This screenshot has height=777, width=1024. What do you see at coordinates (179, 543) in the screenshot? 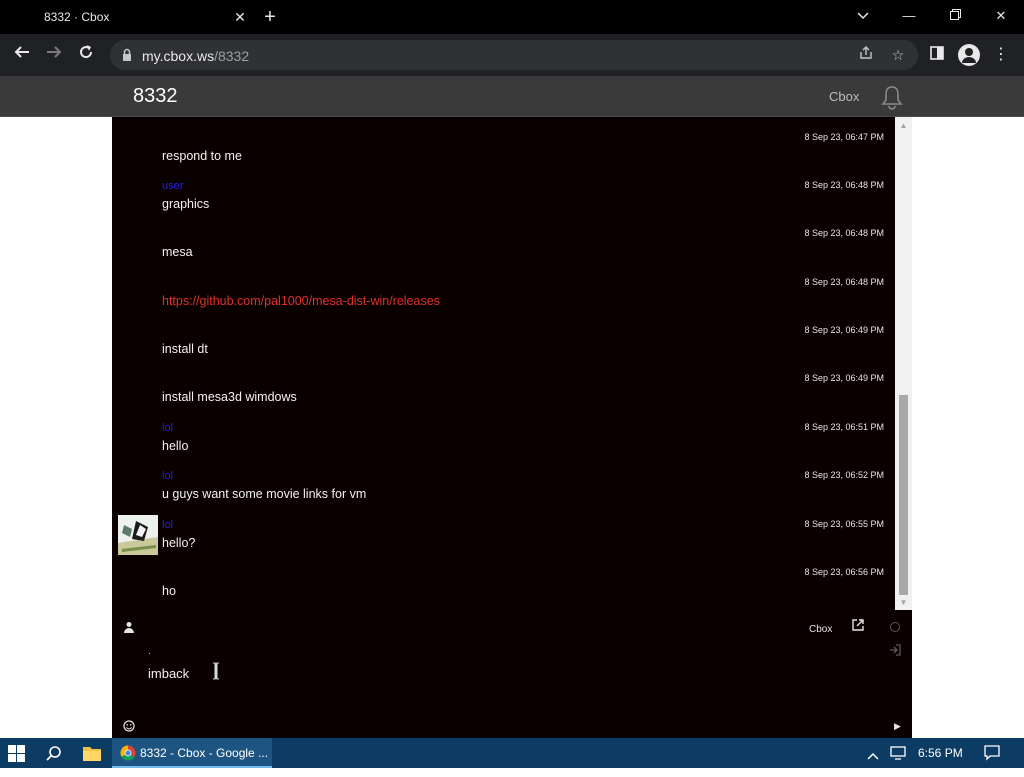
I see `message-text: hello?` at bounding box center [179, 543].